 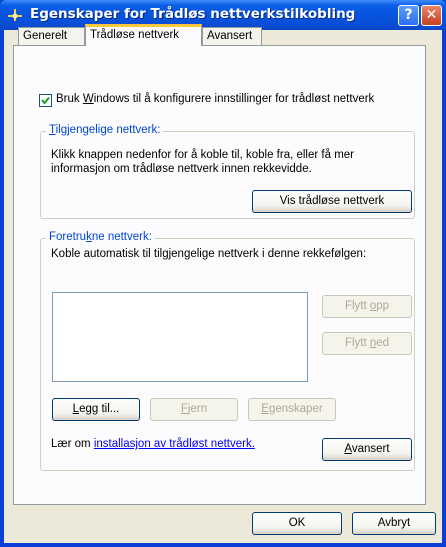 I want to click on network-connection-icon, so click(x=15, y=15).